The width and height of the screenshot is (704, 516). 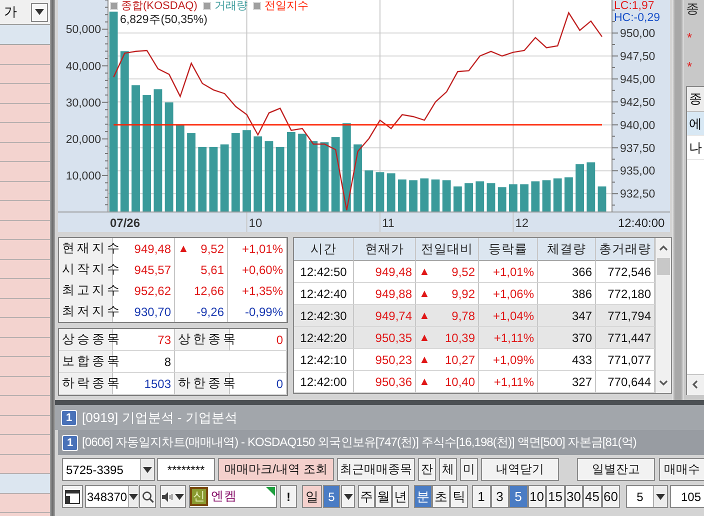 What do you see at coordinates (459, 496) in the screenshot?
I see `period-button: 틱` at bounding box center [459, 496].